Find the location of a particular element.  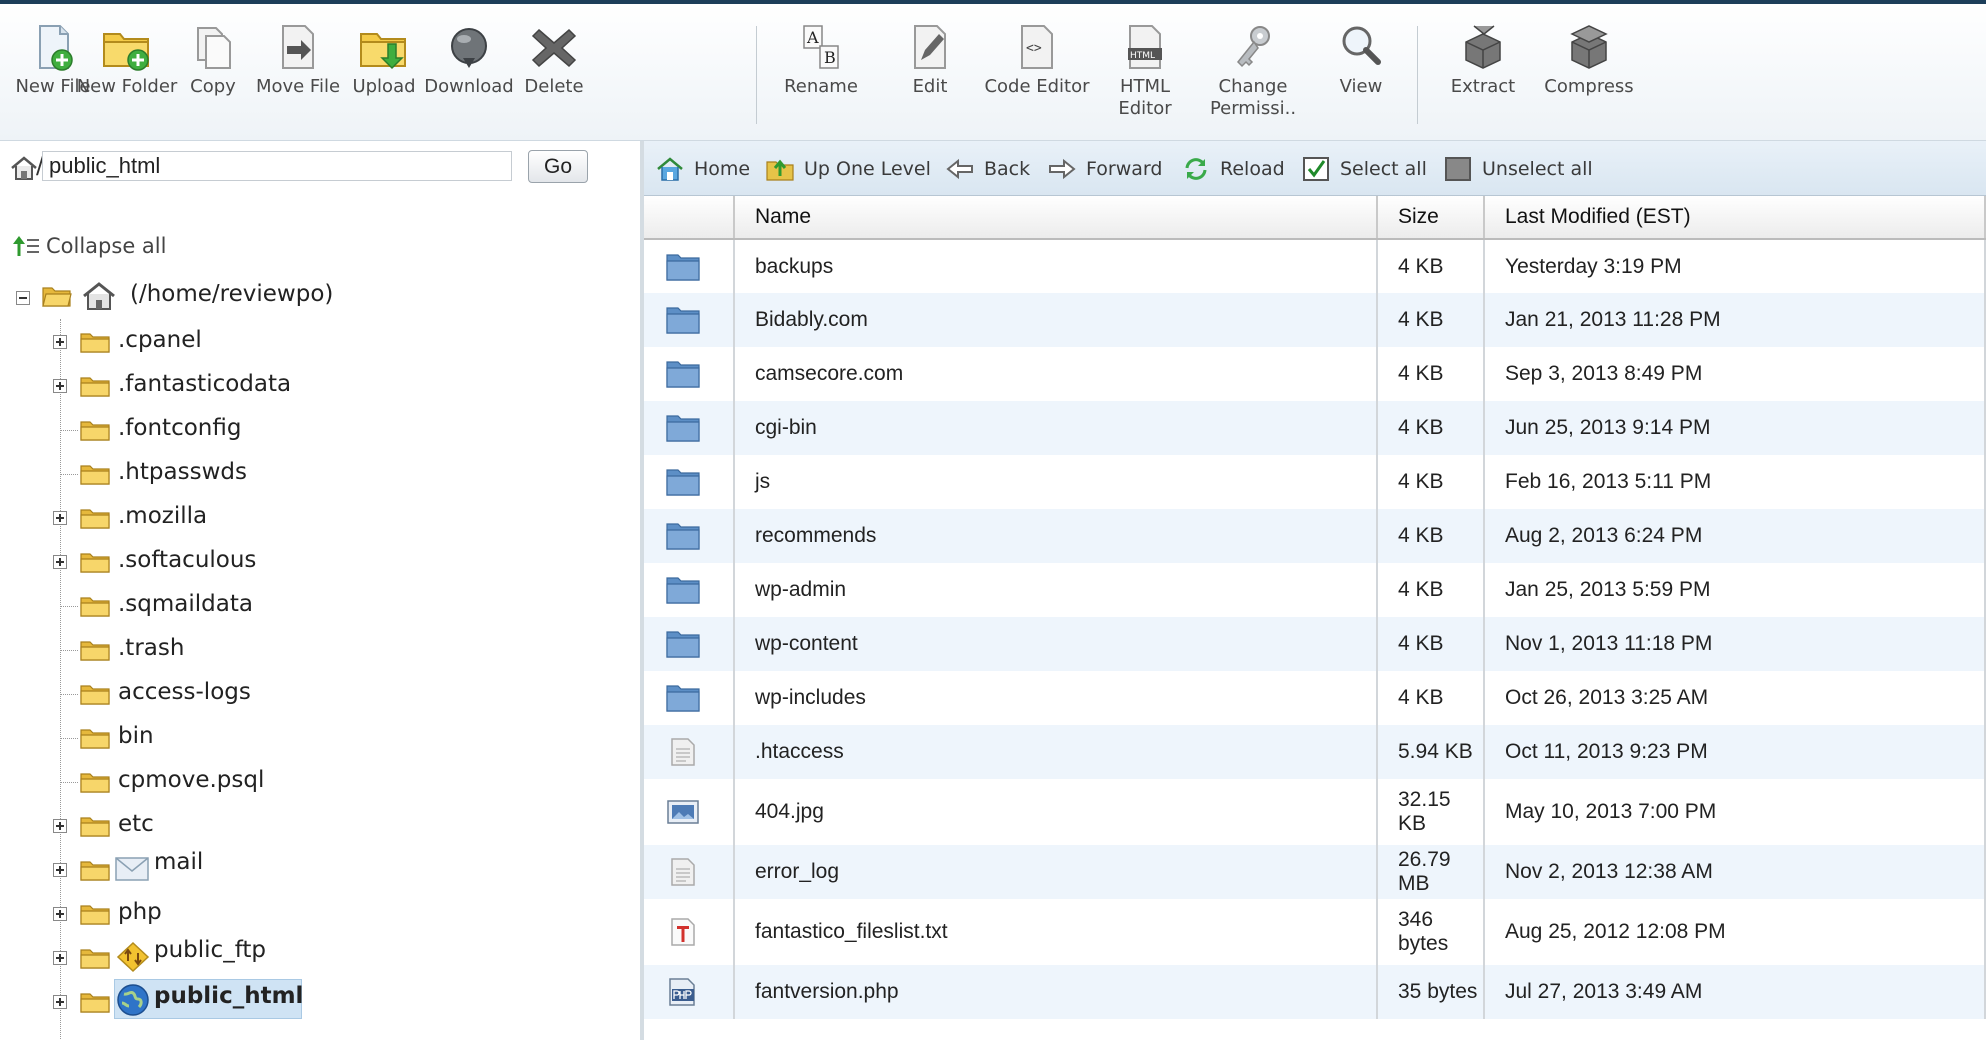

file-size: 4 KB is located at coordinates (1431, 536).